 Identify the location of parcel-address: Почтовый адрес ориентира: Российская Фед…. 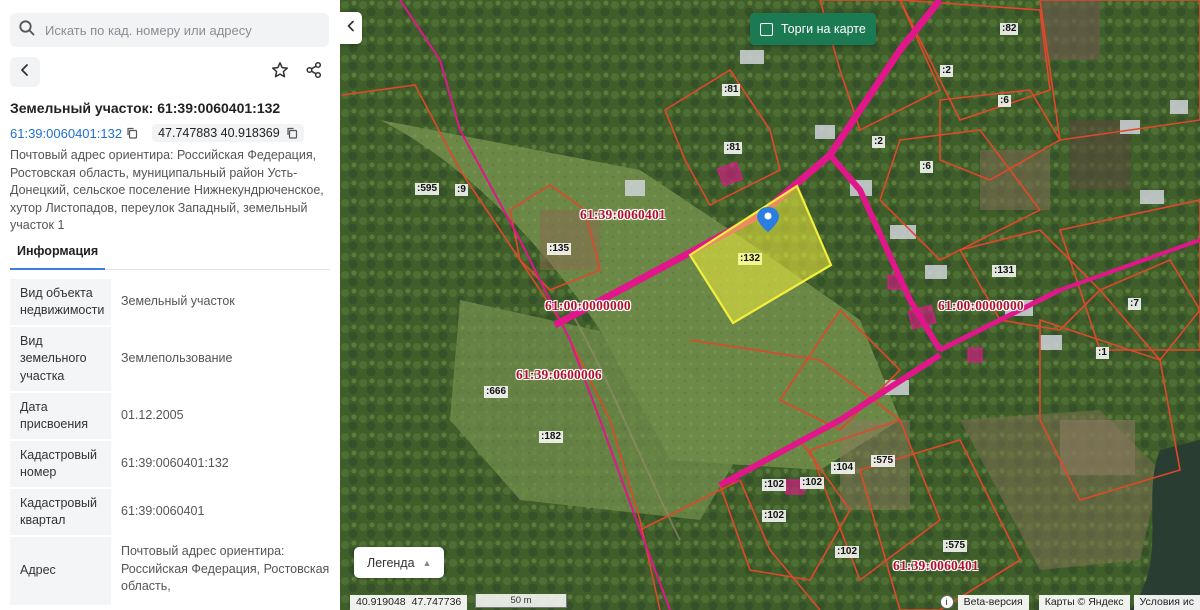
(167, 190).